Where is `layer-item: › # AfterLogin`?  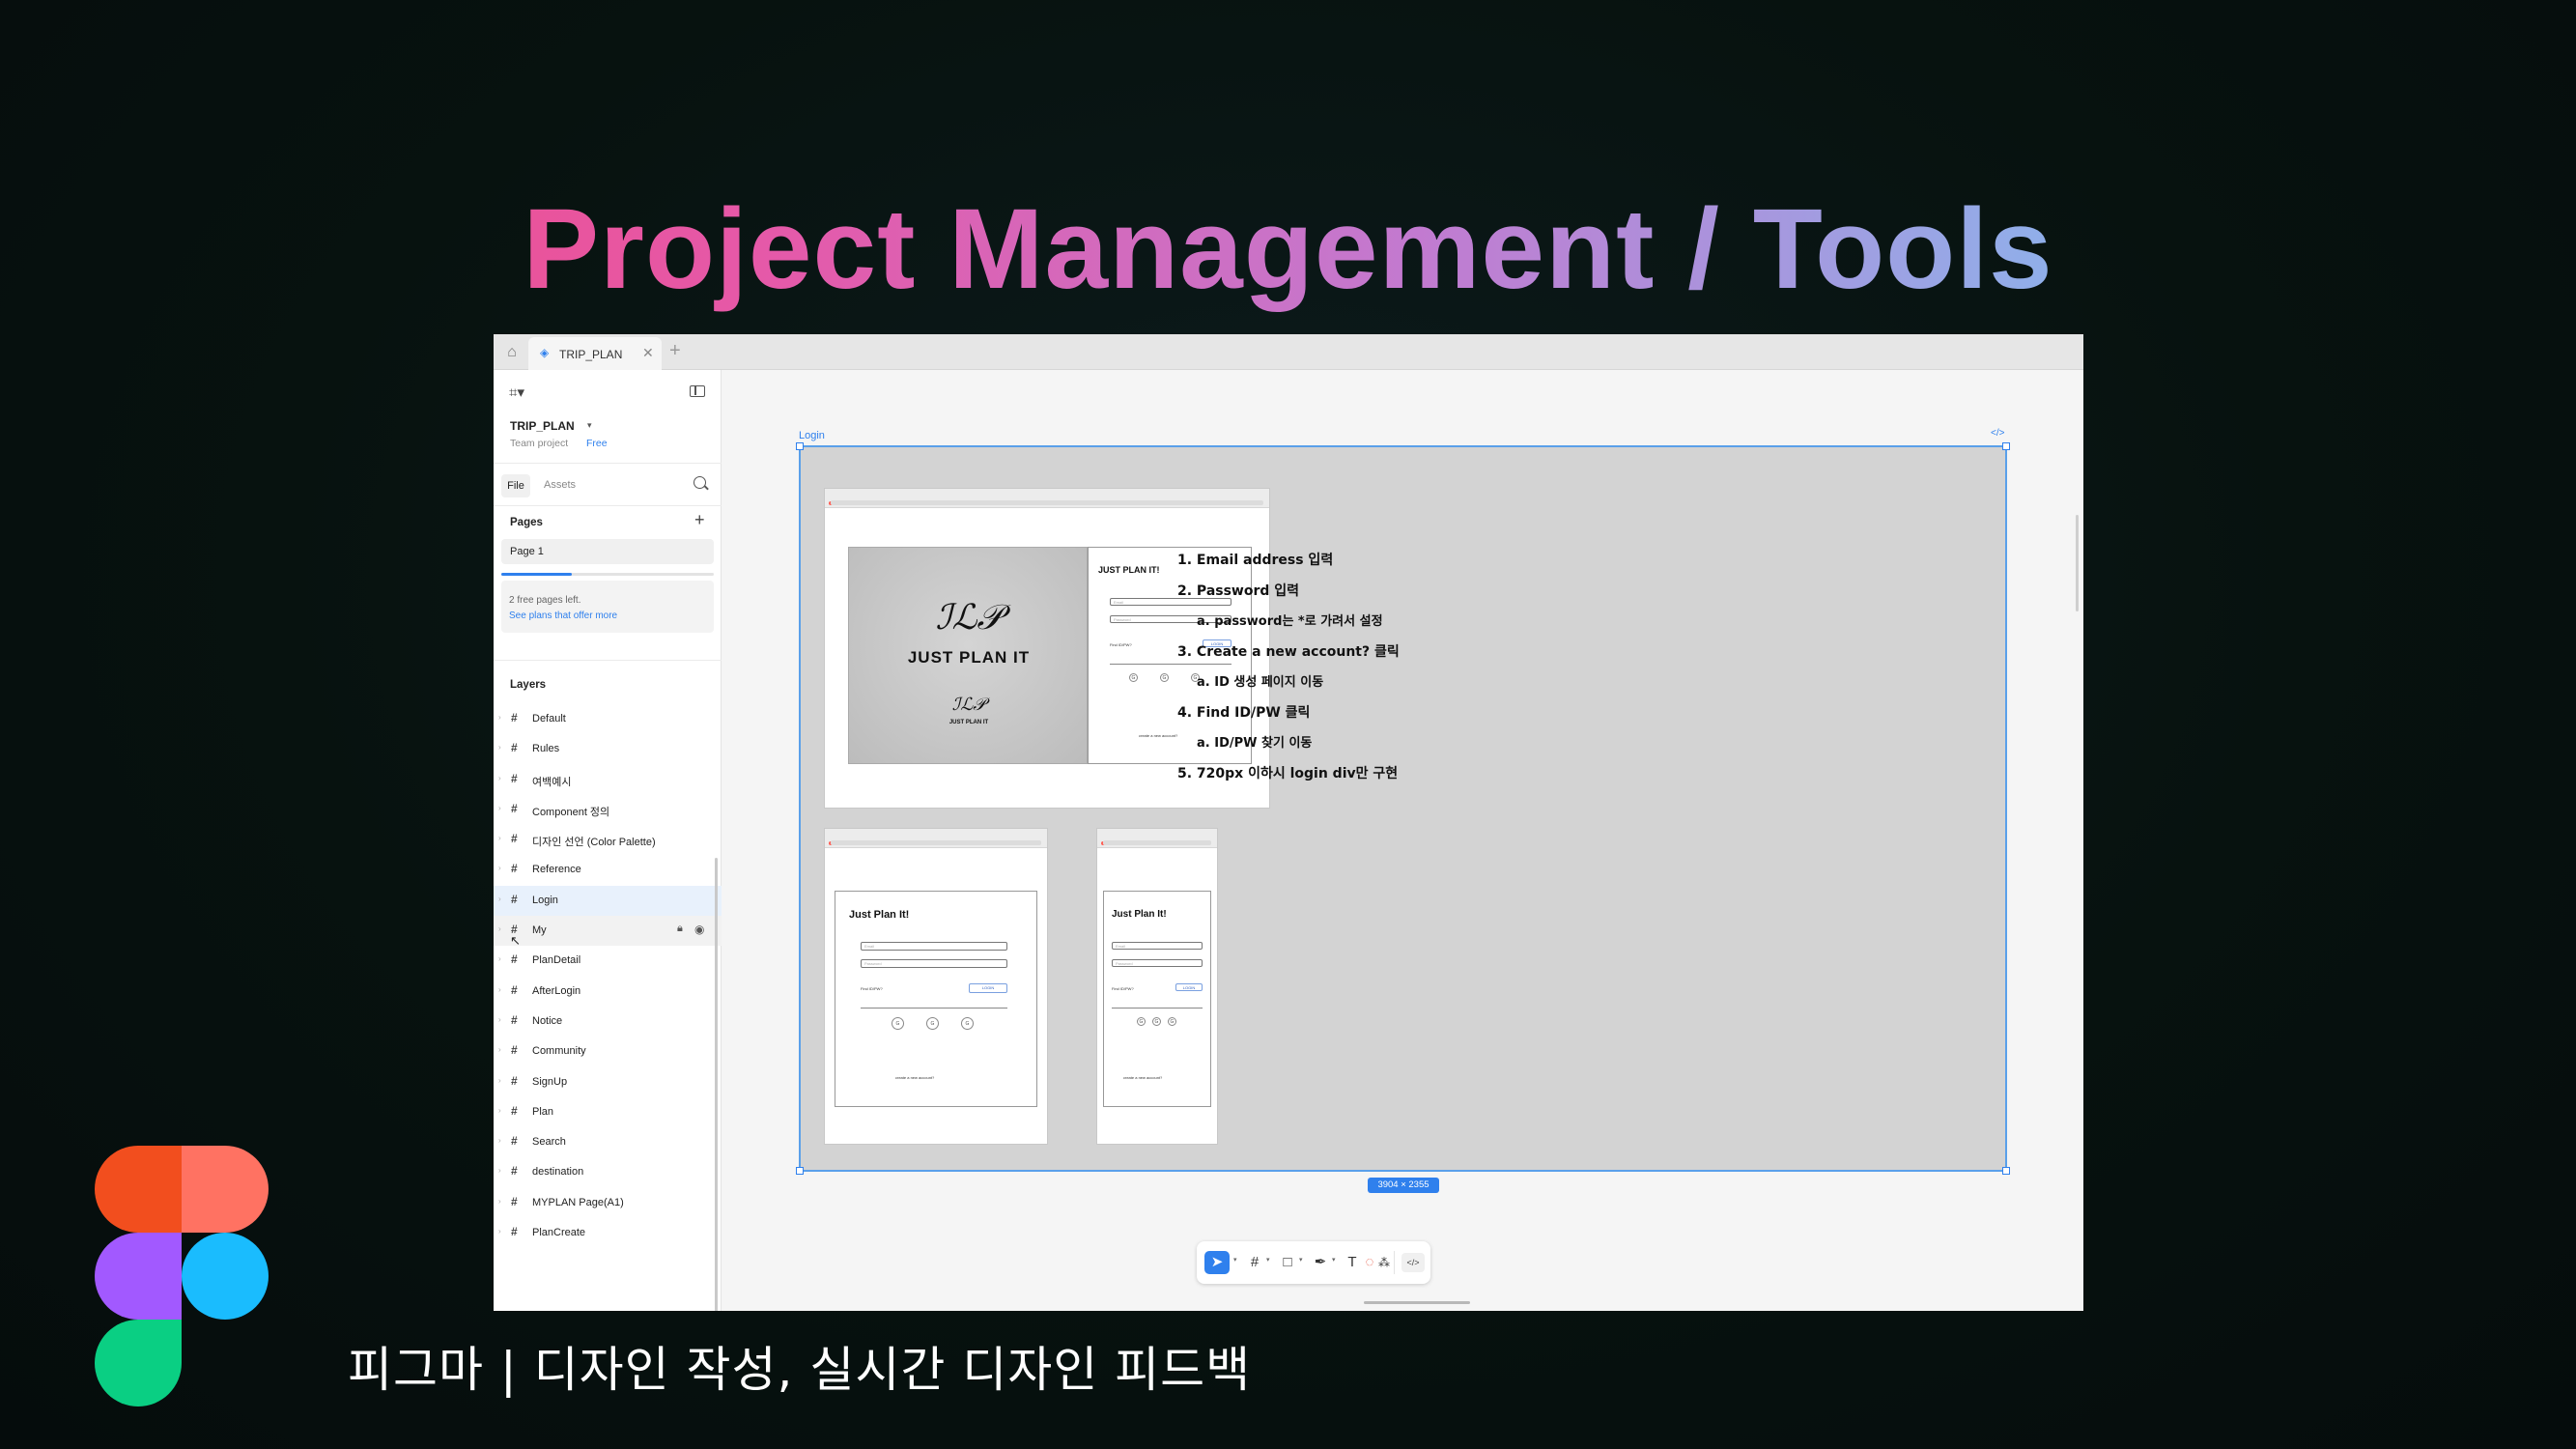 layer-item: › # AfterLogin is located at coordinates (608, 992).